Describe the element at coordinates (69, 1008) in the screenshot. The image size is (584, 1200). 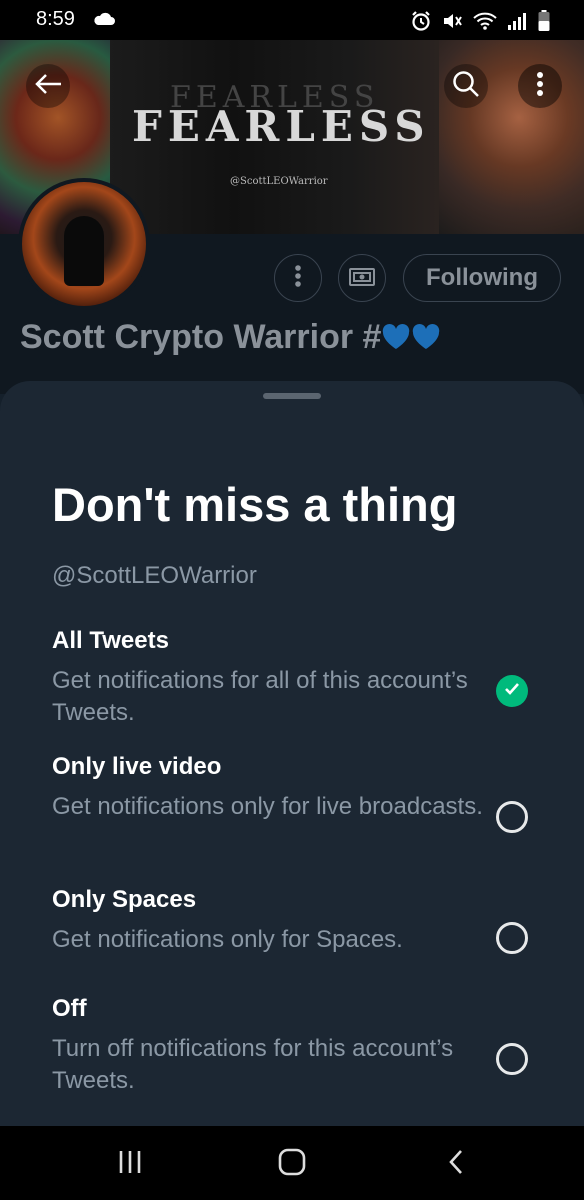
I see `option-label: Off` at that location.